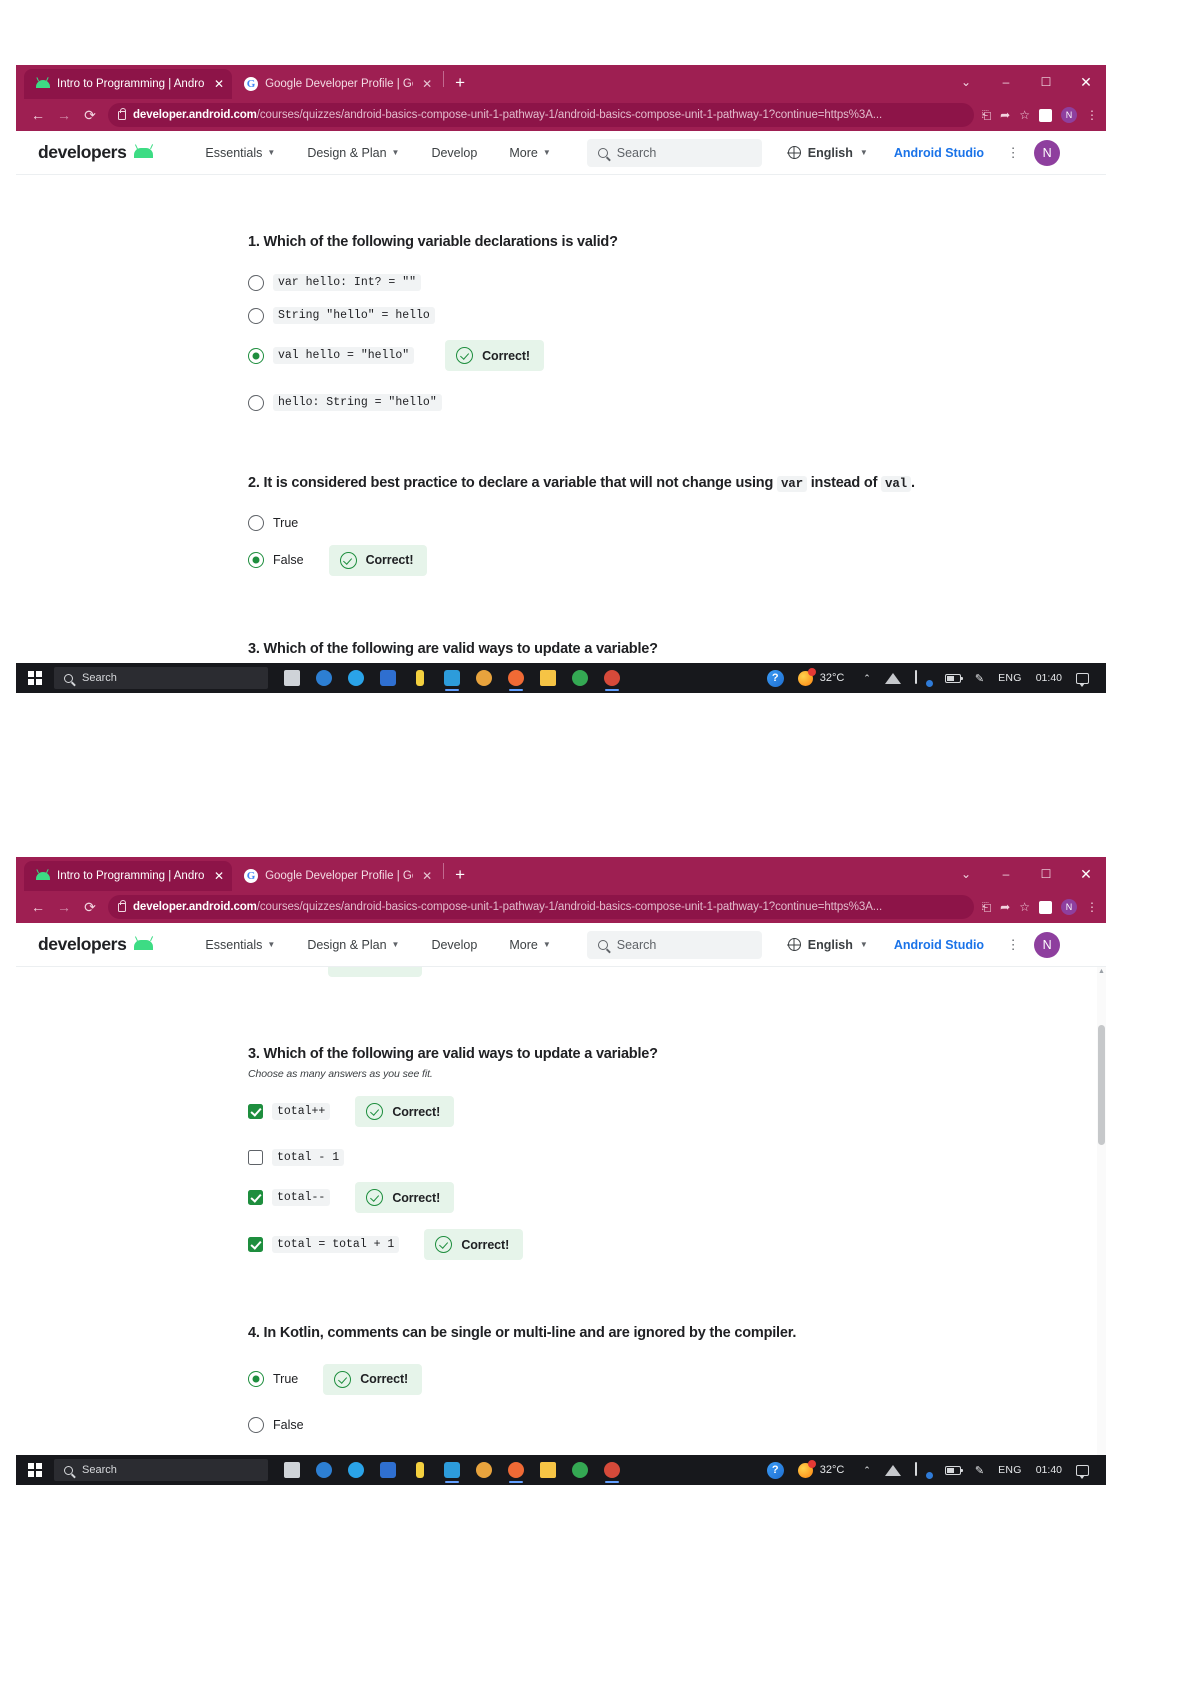 Image resolution: width=1200 pixels, height=1698 pixels. I want to click on option-row: total++ Correct!, so click(657, 1112).